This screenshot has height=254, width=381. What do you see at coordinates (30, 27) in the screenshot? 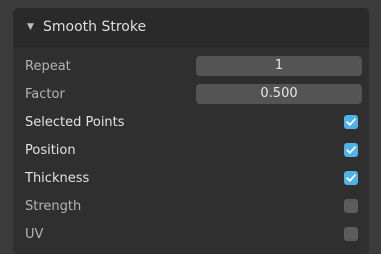
I see `triangle-down-icon: ▼` at bounding box center [30, 27].